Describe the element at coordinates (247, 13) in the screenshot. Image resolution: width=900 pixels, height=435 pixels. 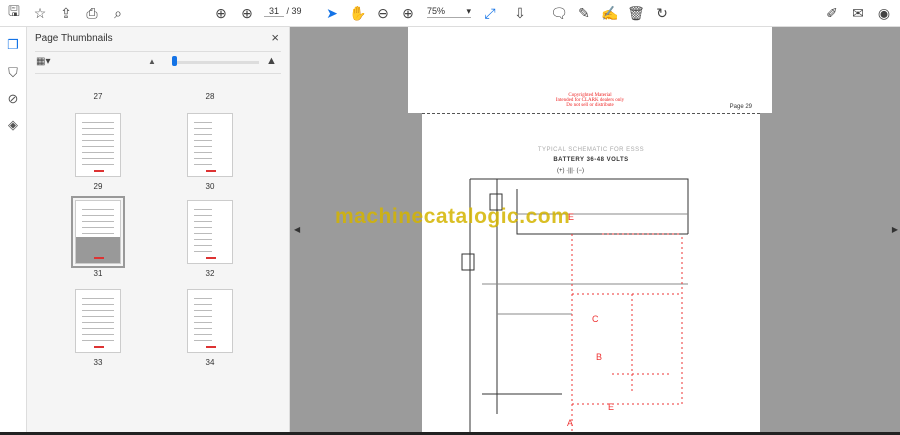
I see `next-page-icon: ⊕` at that location.